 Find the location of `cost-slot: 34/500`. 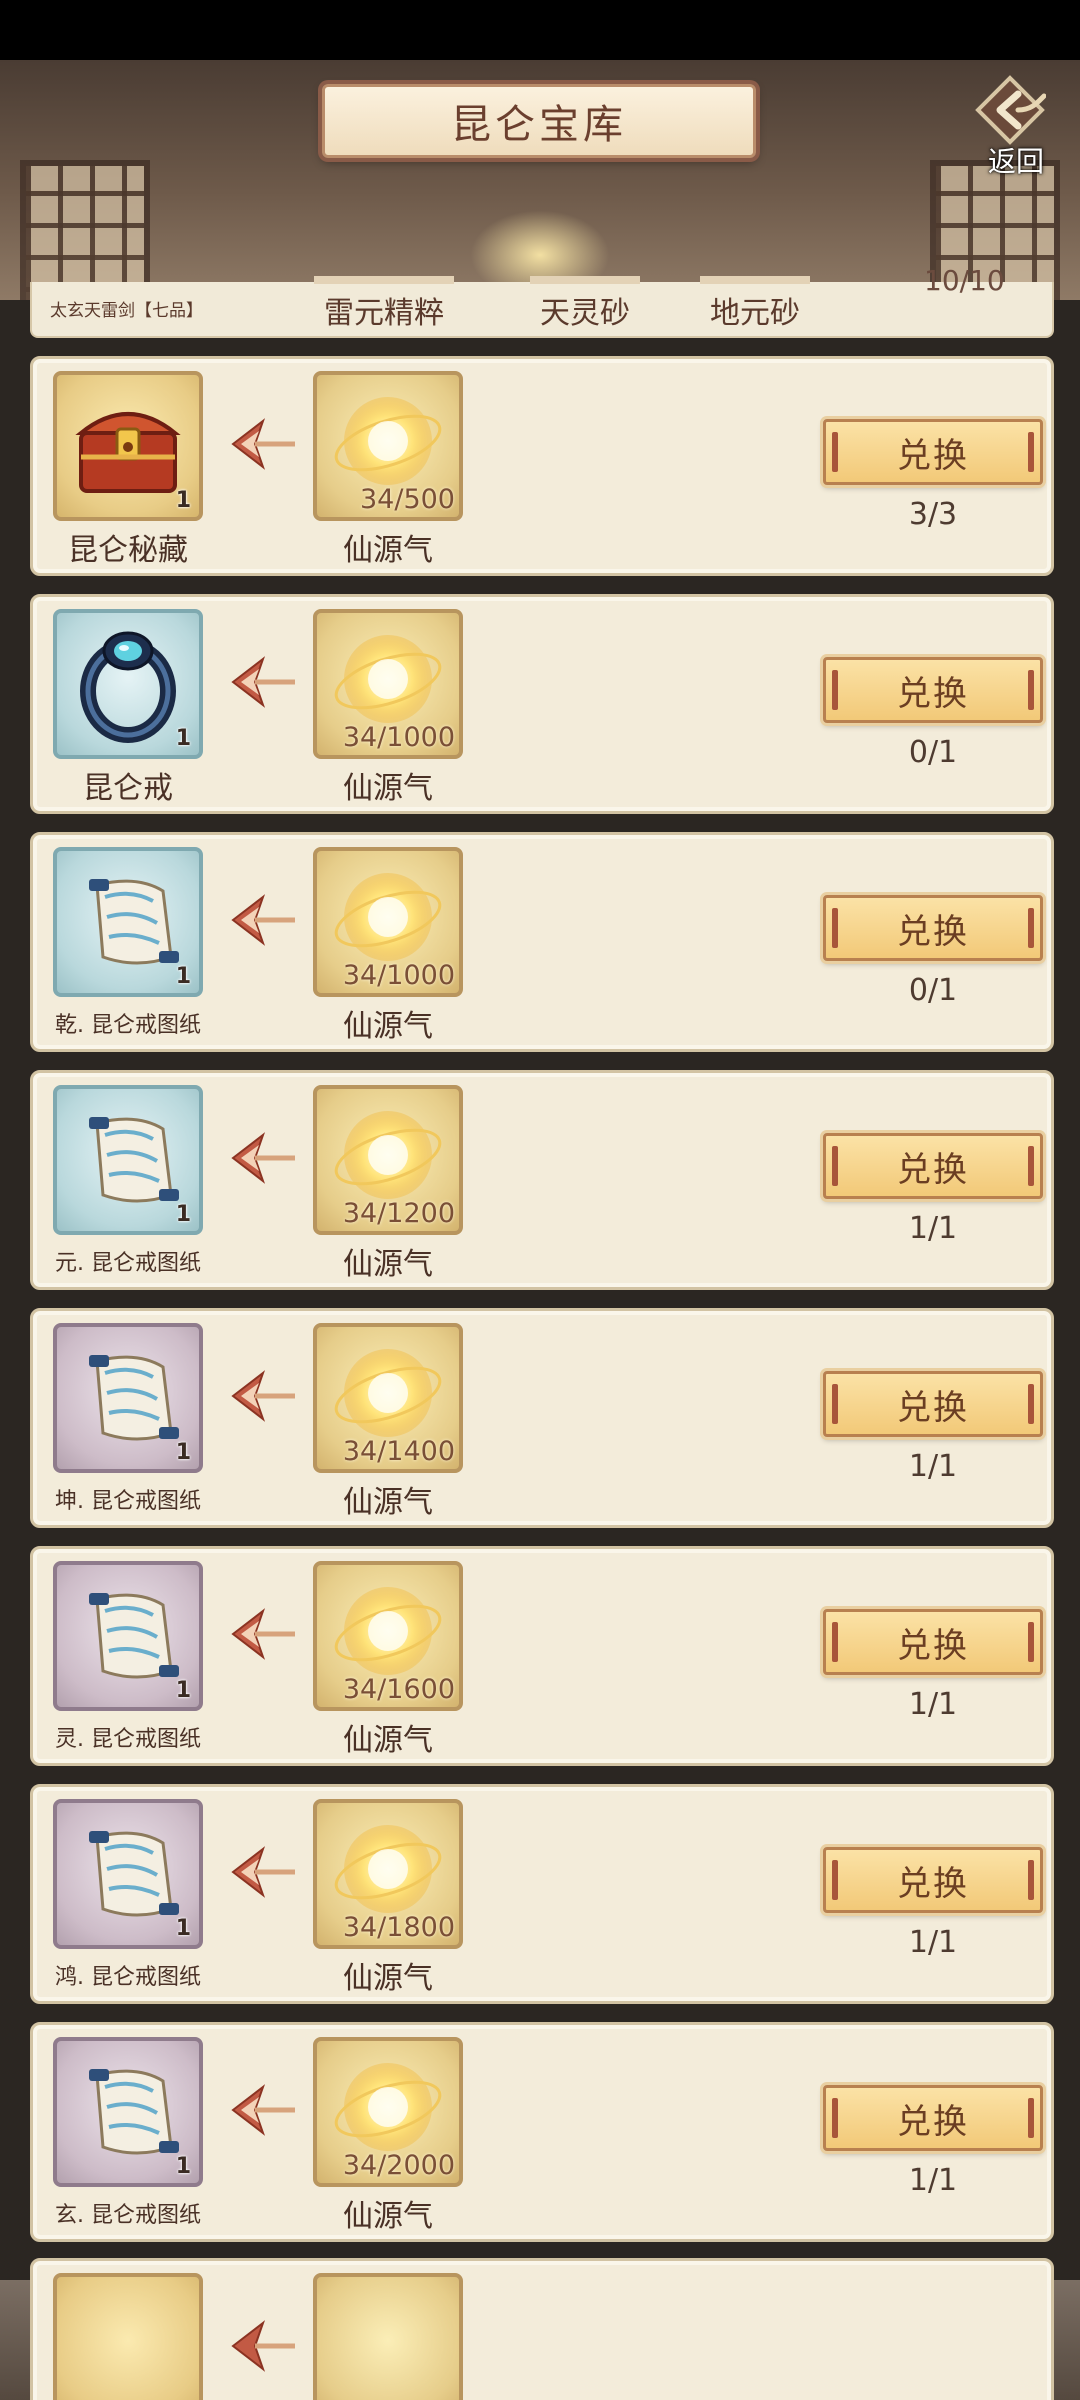

cost-slot: 34/500 is located at coordinates (388, 446).